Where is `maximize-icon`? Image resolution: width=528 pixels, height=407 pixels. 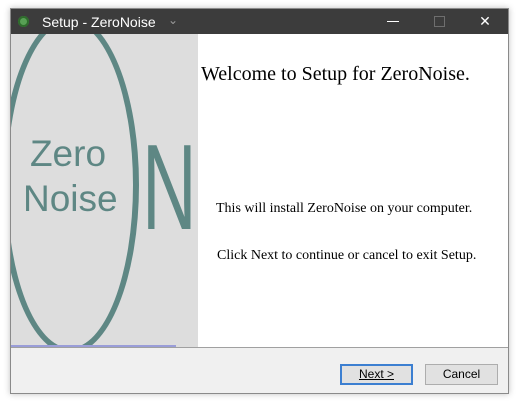 maximize-icon is located at coordinates (439, 21).